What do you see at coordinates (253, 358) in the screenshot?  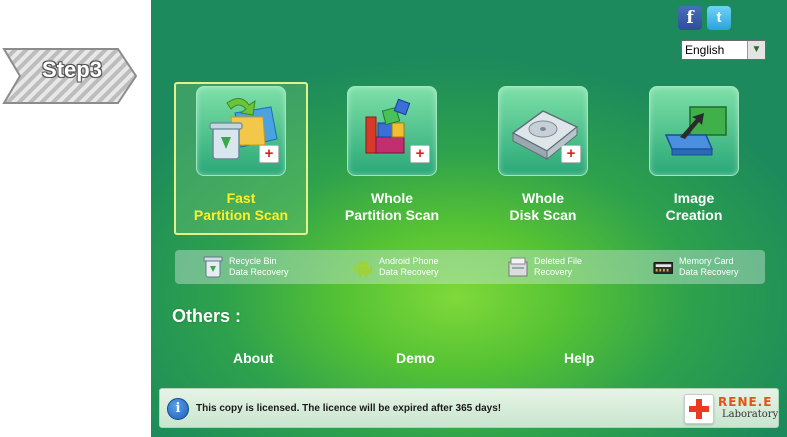 I see `about-link: About` at bounding box center [253, 358].